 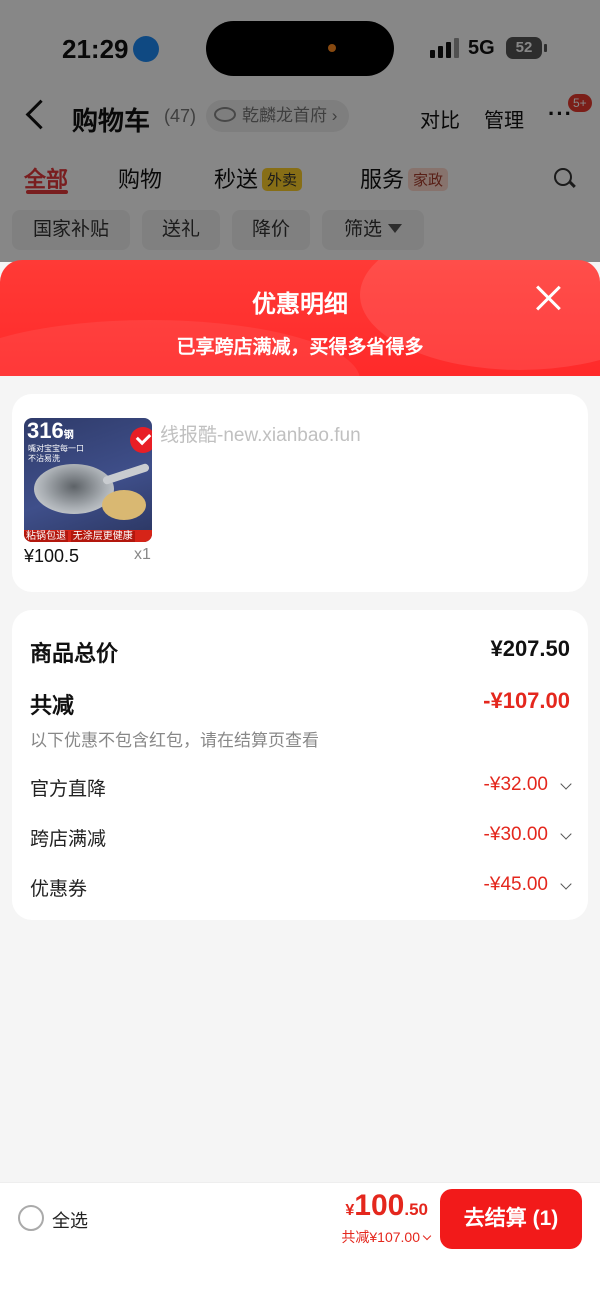 I want to click on sheet-title: 优惠明细, so click(x=300, y=304).